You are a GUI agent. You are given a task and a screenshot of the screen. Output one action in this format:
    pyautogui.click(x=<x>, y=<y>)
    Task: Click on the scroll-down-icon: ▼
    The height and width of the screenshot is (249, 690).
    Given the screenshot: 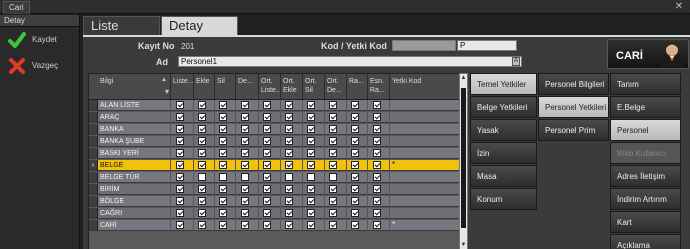 What is the action you would take?
    pyautogui.click(x=463, y=245)
    